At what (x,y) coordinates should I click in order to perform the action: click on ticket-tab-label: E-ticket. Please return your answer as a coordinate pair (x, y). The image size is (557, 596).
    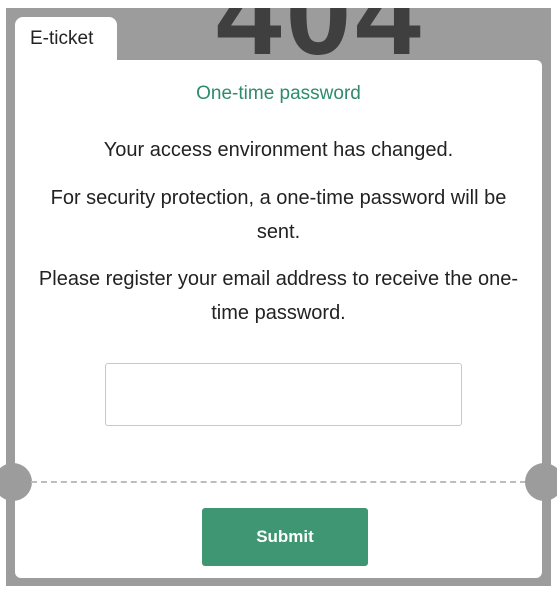
    Looking at the image, I should click on (62, 38).